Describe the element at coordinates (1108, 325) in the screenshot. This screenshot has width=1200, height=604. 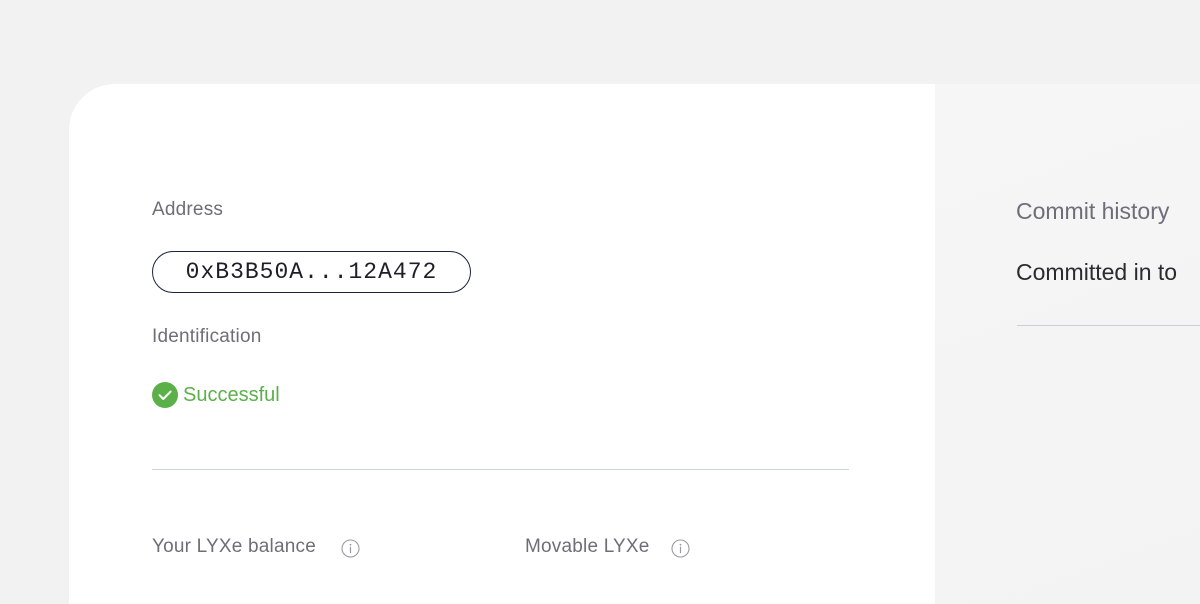
I see `commit-history-divider` at that location.